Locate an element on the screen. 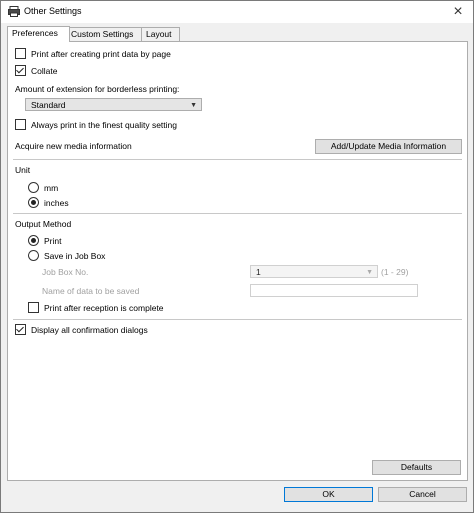 The image size is (474, 513). add-update-media-button: Add/Update Media Information is located at coordinates (388, 146).